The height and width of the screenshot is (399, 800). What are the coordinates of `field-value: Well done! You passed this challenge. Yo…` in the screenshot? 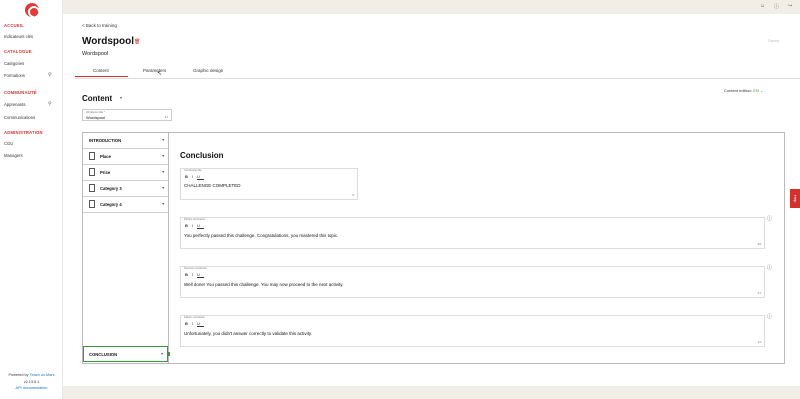 It's located at (264, 284).